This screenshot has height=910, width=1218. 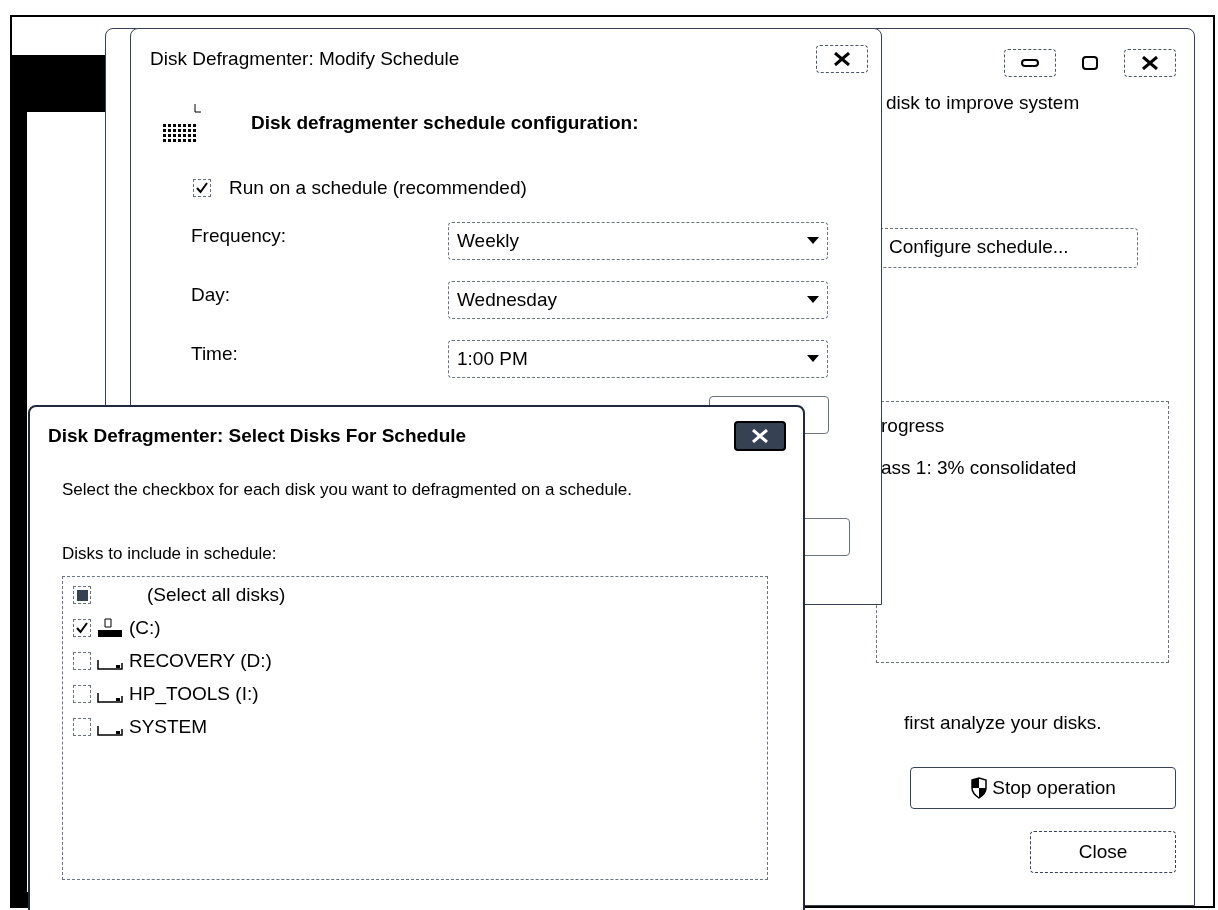 What do you see at coordinates (420, 628) in the screenshot?
I see `disk-list-item: (C:)` at bounding box center [420, 628].